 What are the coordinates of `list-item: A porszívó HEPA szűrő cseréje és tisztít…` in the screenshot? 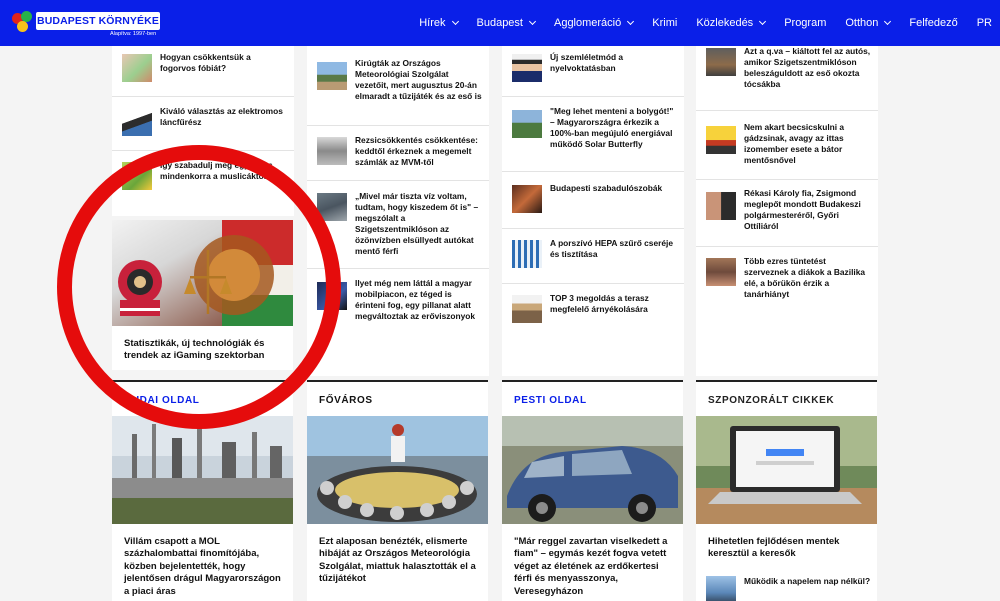 It's located at (595, 253).